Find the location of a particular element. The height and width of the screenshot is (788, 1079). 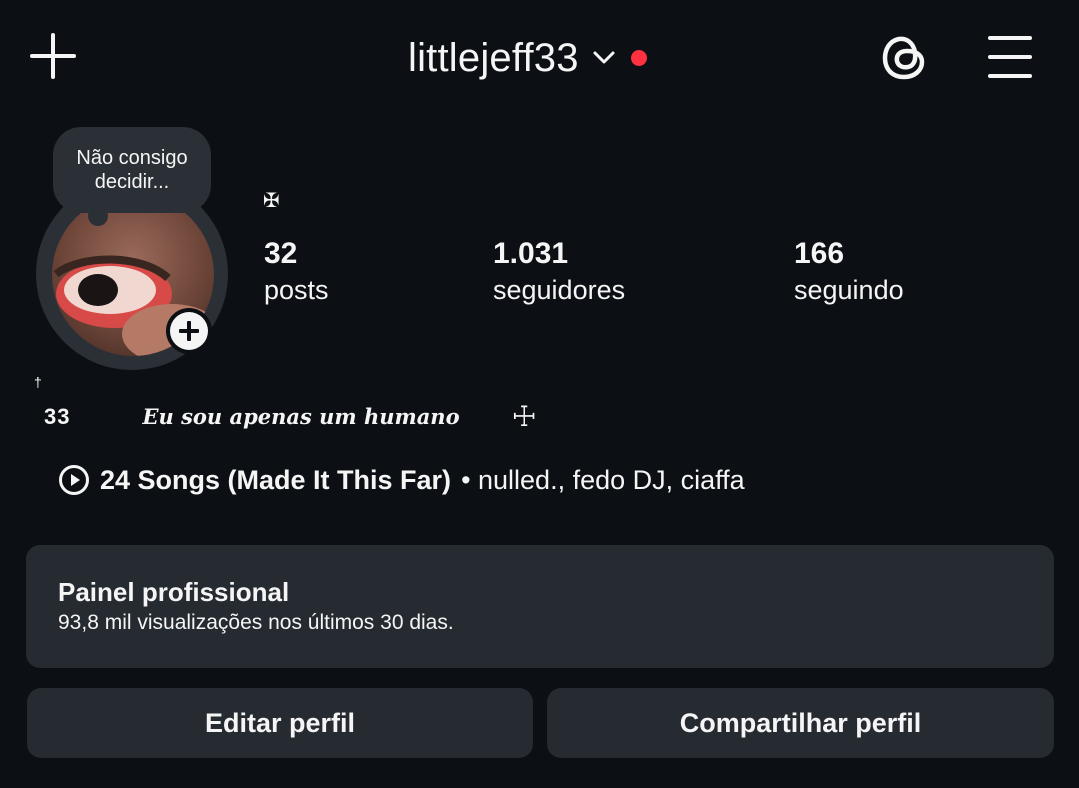

bio-line: 33 Eu sou apenas um humano ☩ is located at coordinates (290, 416).